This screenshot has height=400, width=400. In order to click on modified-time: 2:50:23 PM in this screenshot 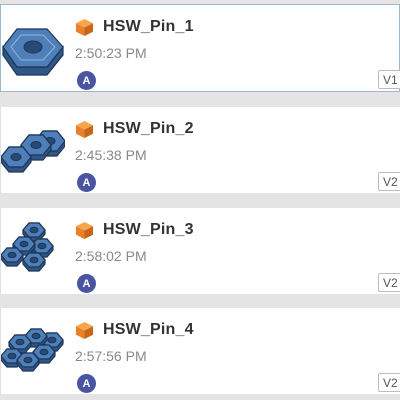, I will do `click(111, 53)`.